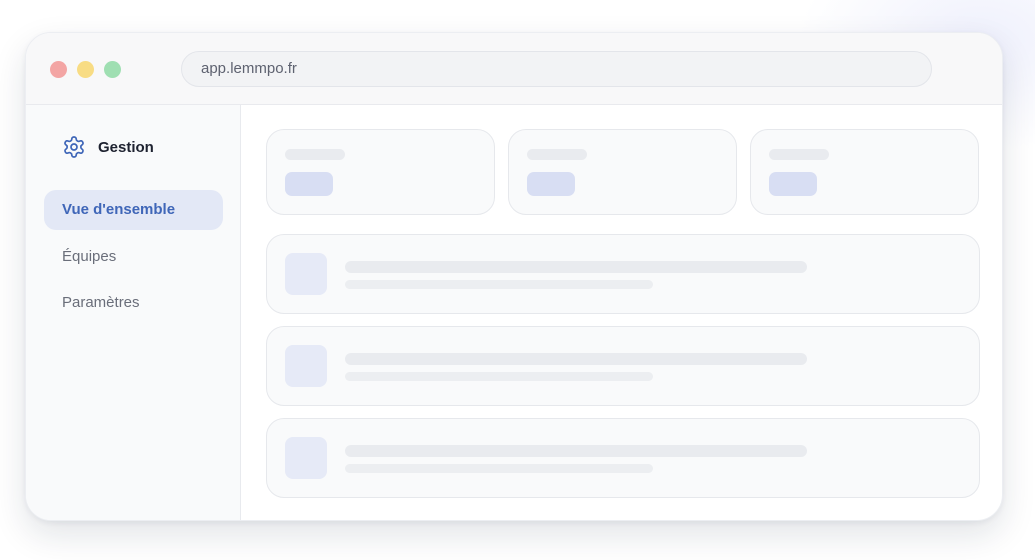  What do you see at coordinates (126, 147) in the screenshot?
I see `sidebar-brand-label: Gestion` at bounding box center [126, 147].